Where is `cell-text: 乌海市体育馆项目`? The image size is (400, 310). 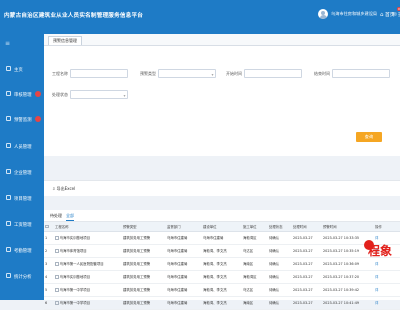
cell-text: 乌海市体育馆项目 is located at coordinates (73, 251).